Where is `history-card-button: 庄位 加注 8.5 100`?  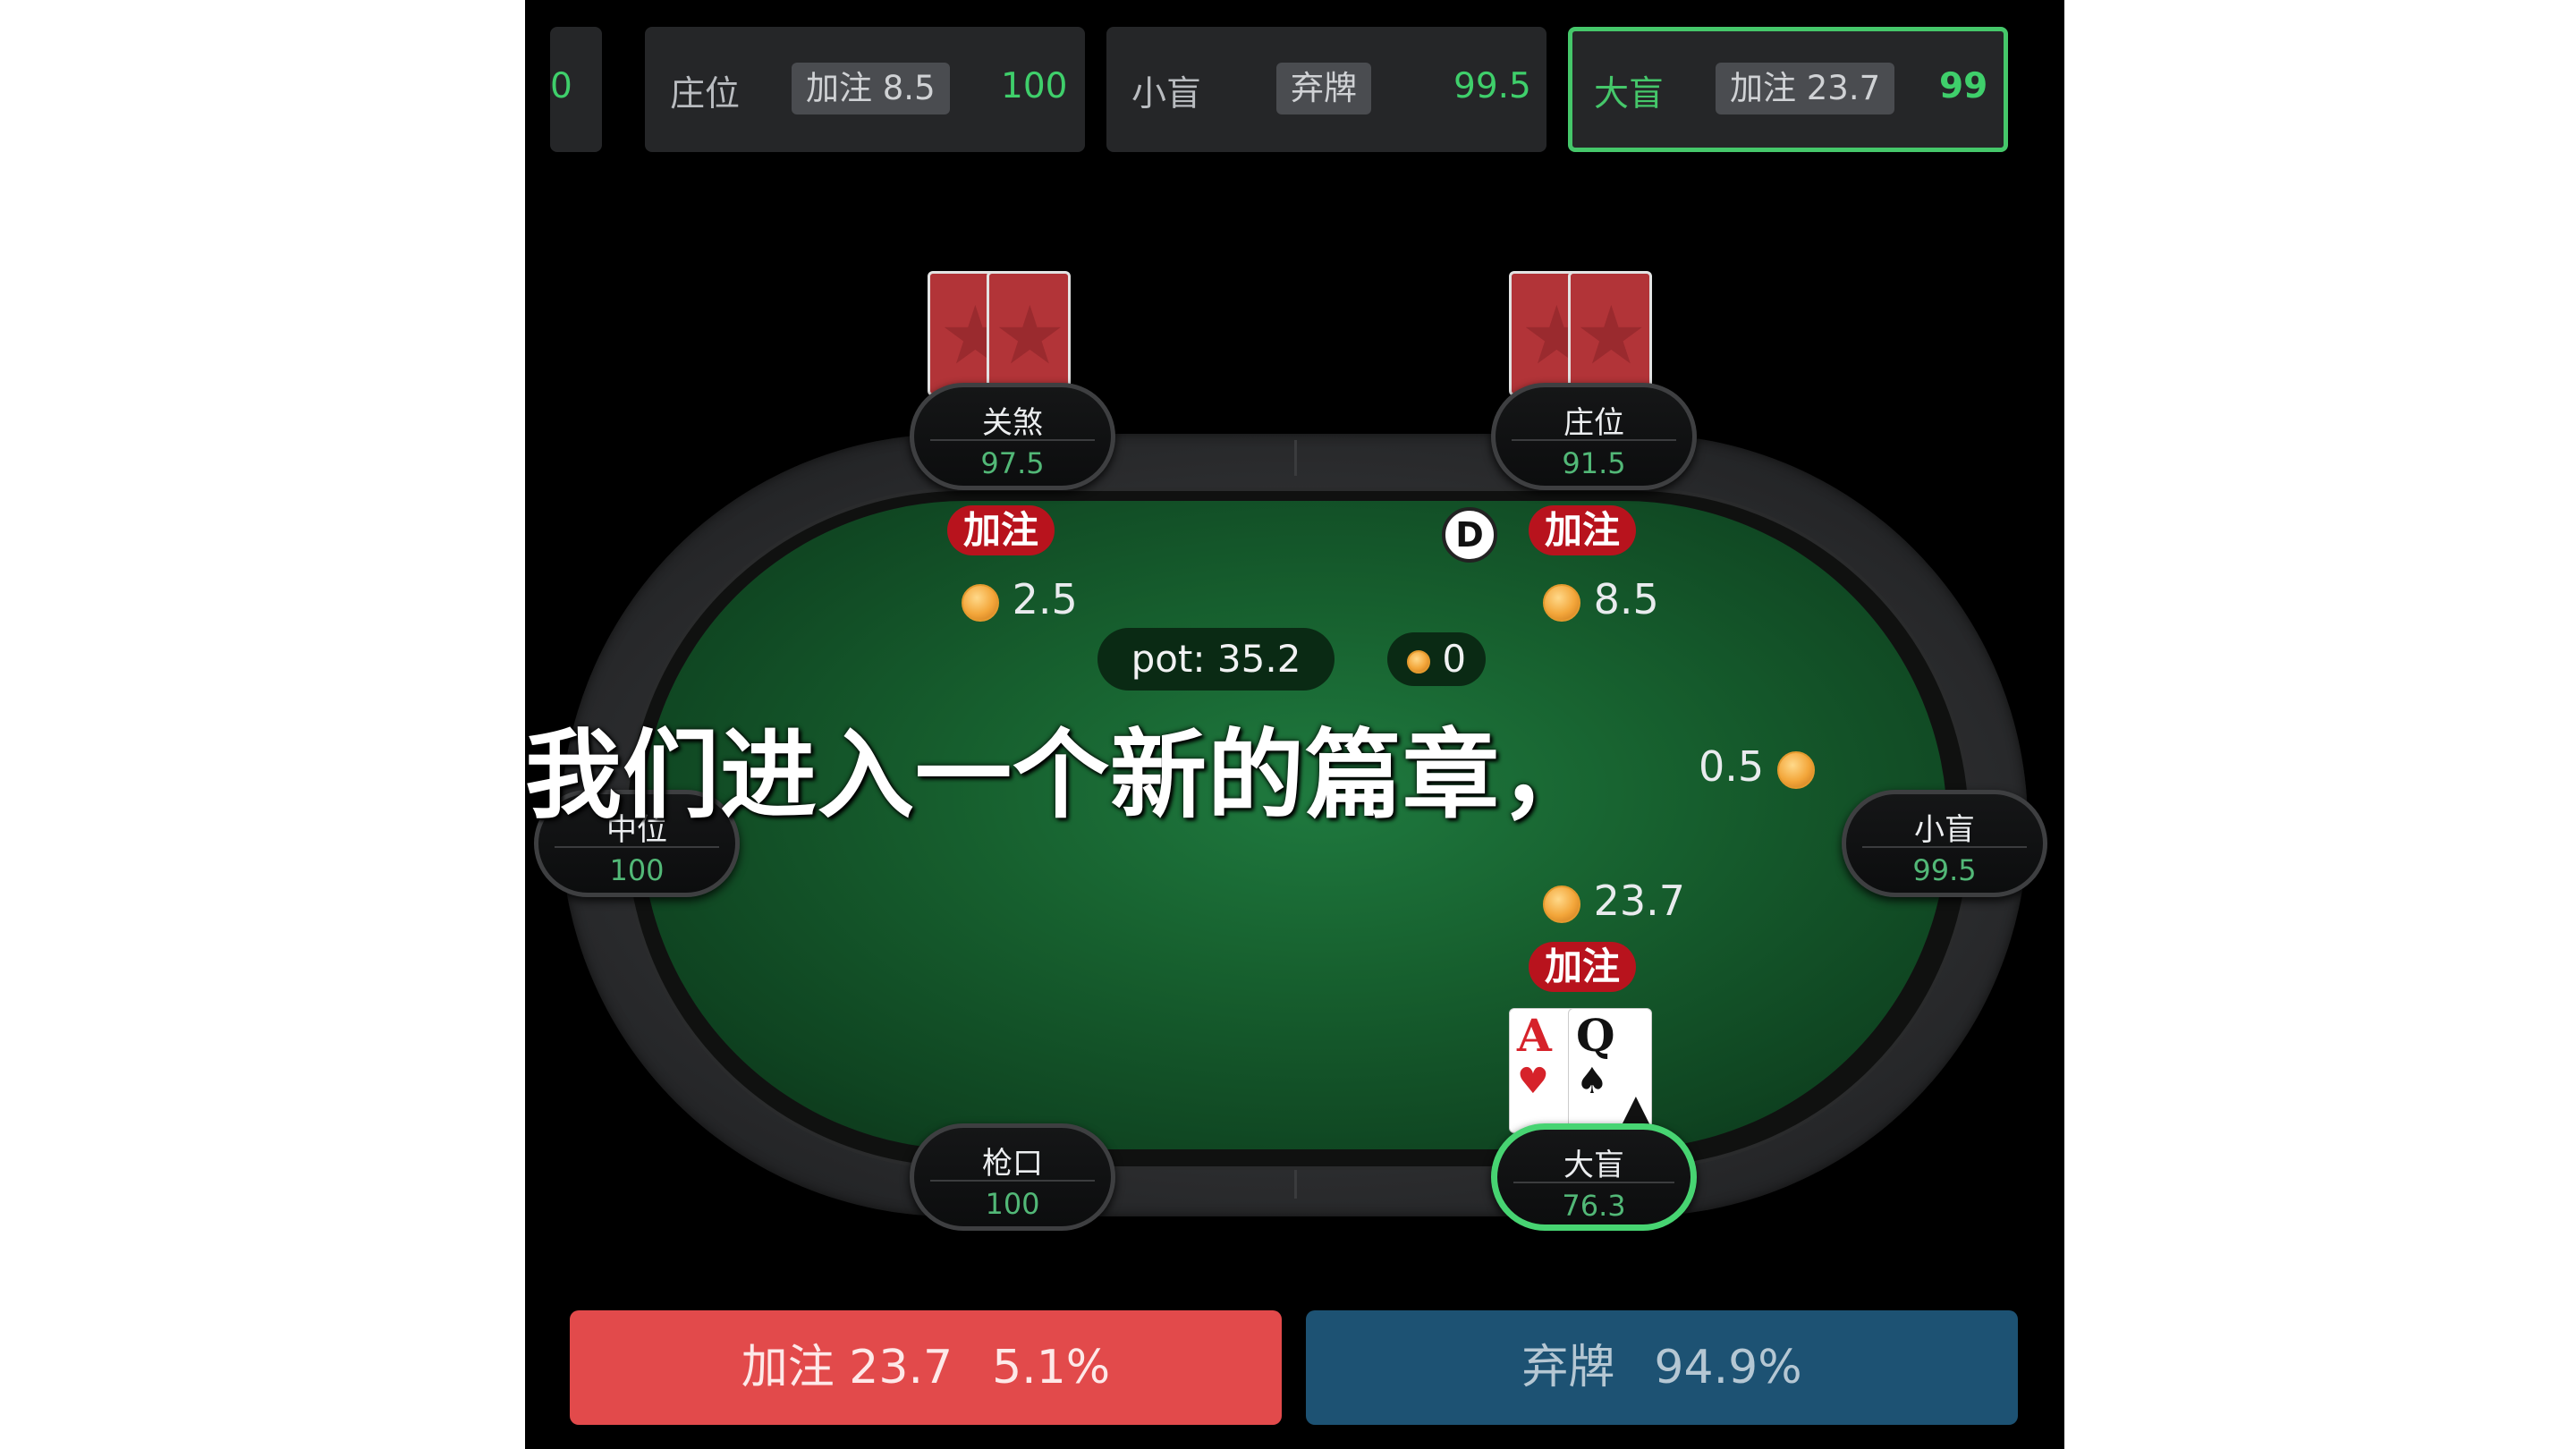
history-card-button: 庄位 加注 8.5 100 is located at coordinates (865, 89).